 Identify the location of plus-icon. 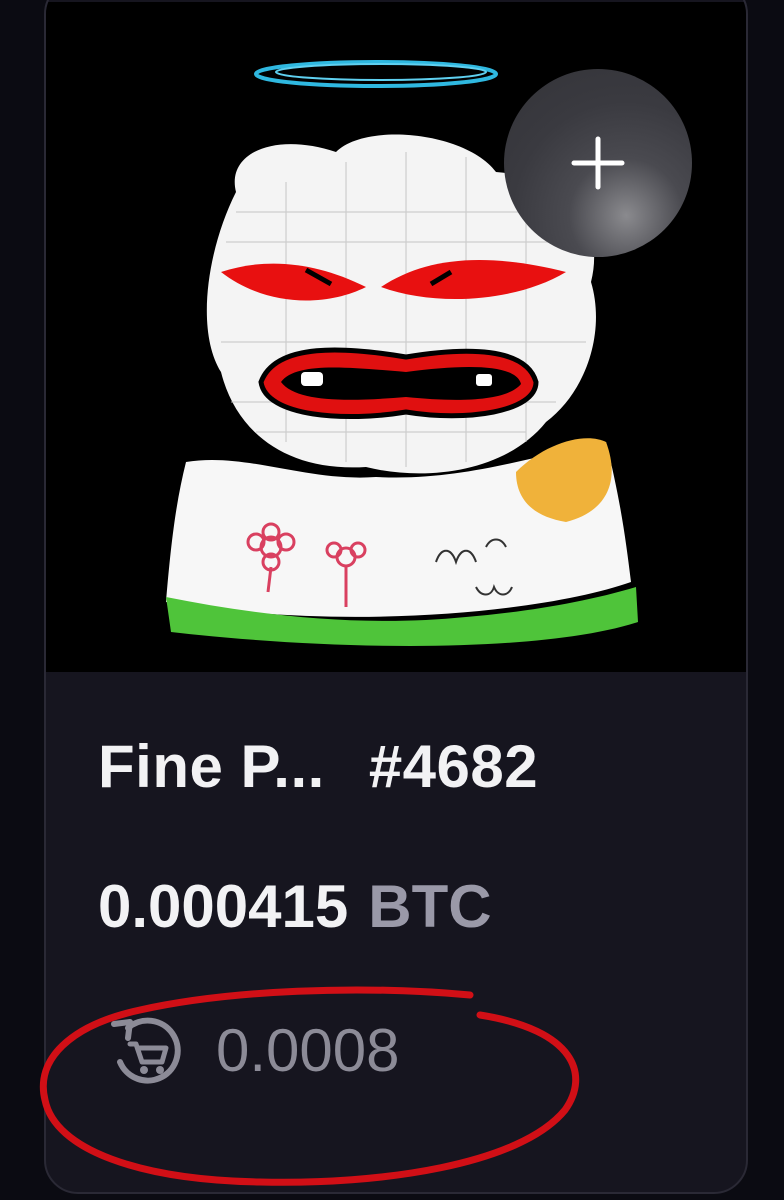
(598, 163).